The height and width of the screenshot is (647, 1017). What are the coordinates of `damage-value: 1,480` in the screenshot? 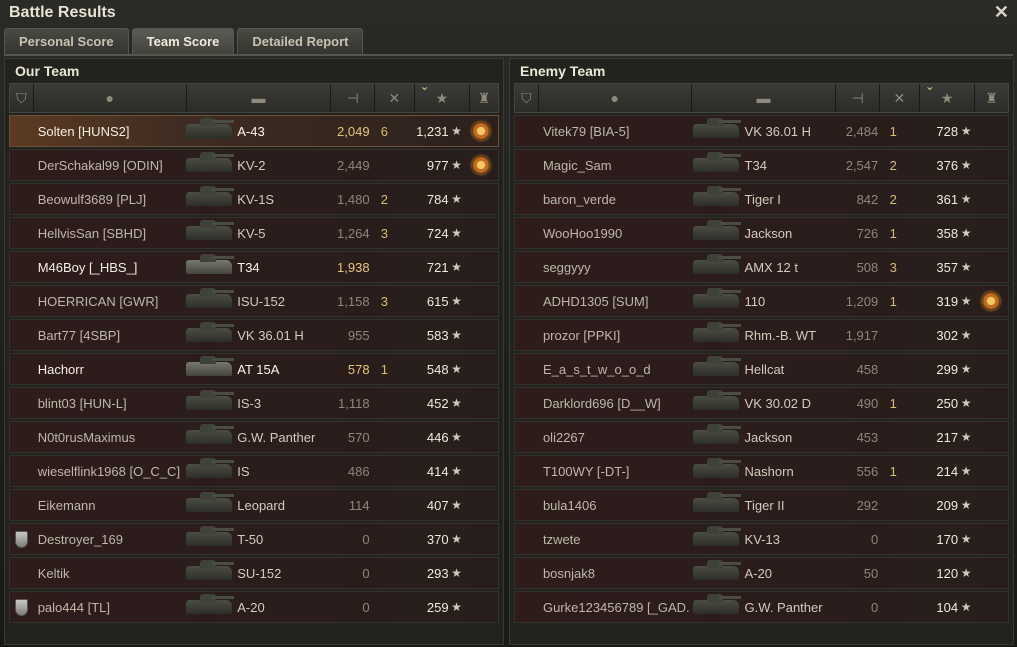 It's located at (353, 199).